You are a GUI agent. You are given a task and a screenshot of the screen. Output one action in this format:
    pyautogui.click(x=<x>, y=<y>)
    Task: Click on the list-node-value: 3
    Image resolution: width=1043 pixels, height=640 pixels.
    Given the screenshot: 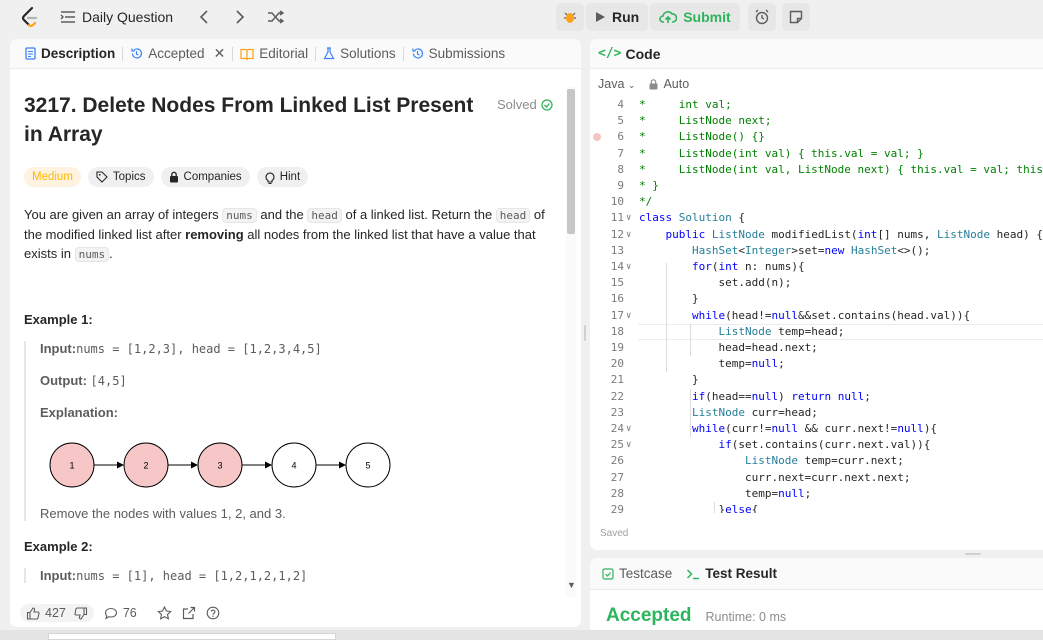 What is the action you would take?
    pyautogui.click(x=219, y=466)
    